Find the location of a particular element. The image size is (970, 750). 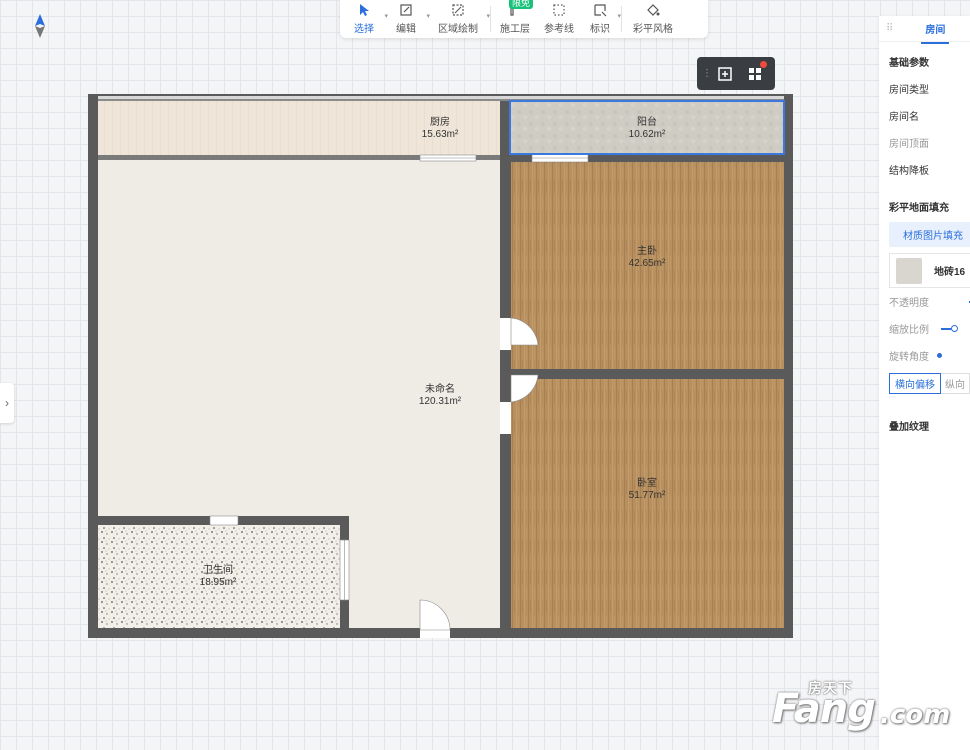

opacity-slider-row: 不透明度 is located at coordinates (929, 301).